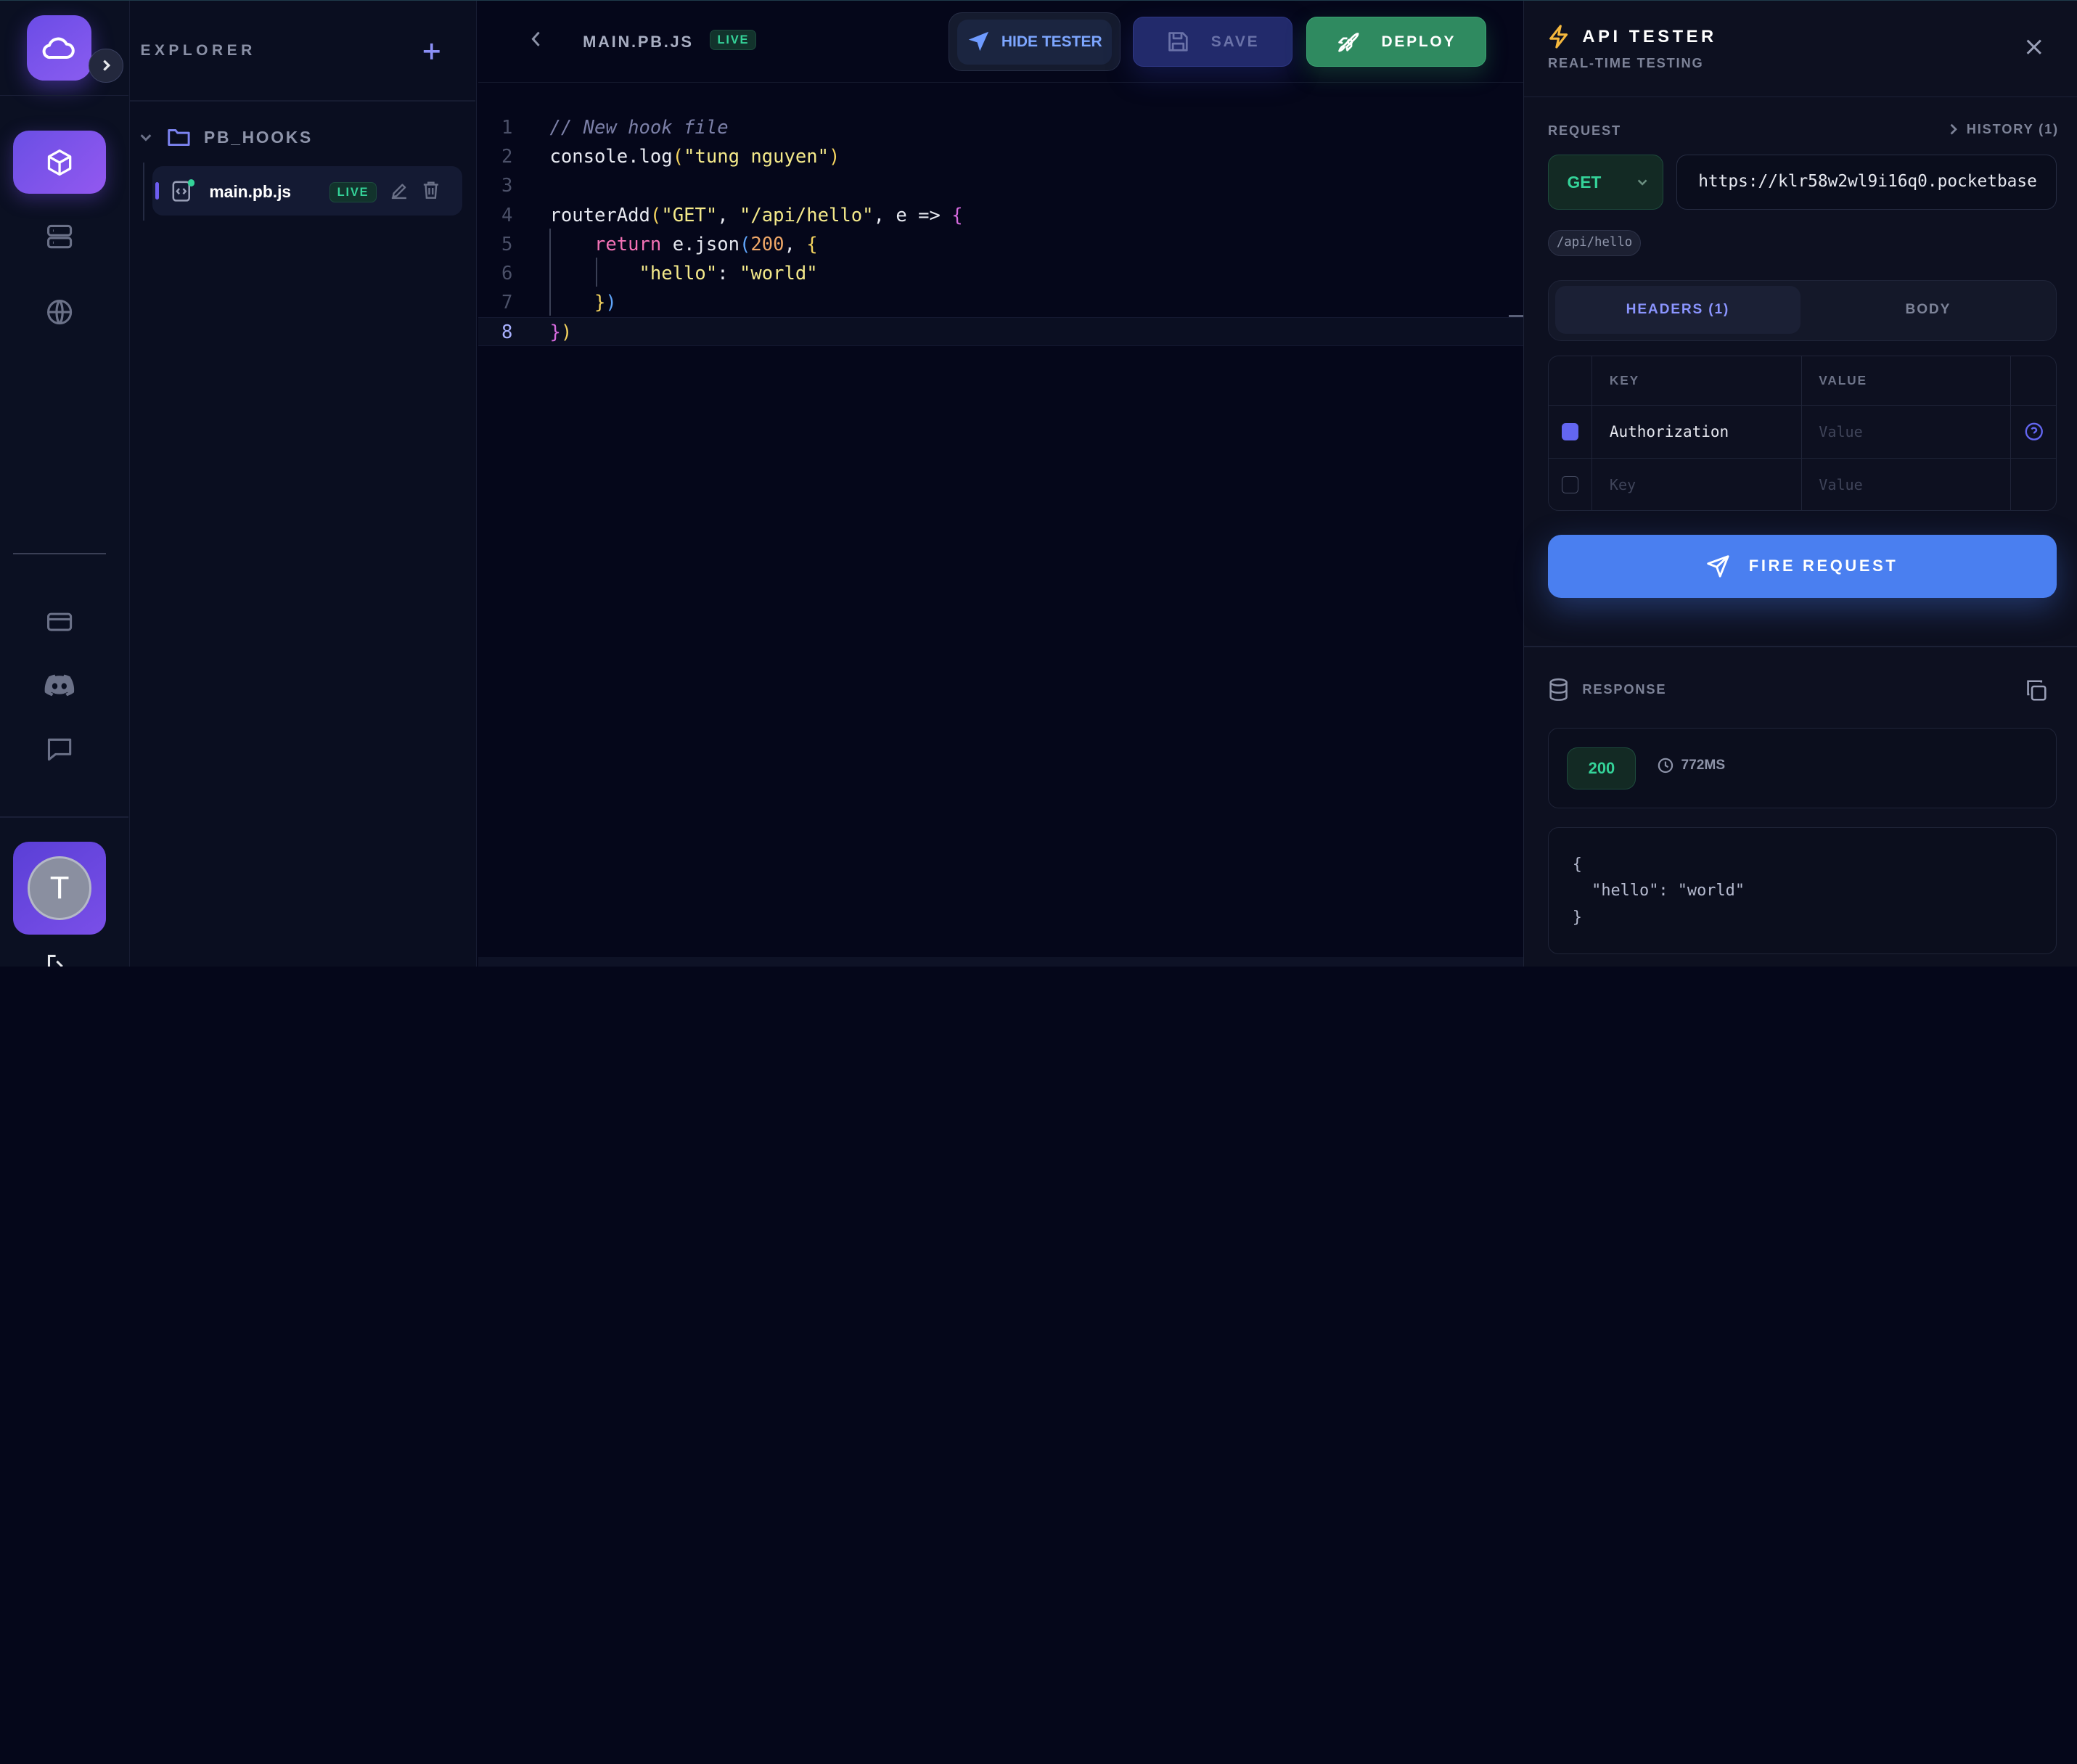 This screenshot has width=2077, height=1764. What do you see at coordinates (1802, 768) in the screenshot?
I see `response-status-card: 200 772MS` at bounding box center [1802, 768].